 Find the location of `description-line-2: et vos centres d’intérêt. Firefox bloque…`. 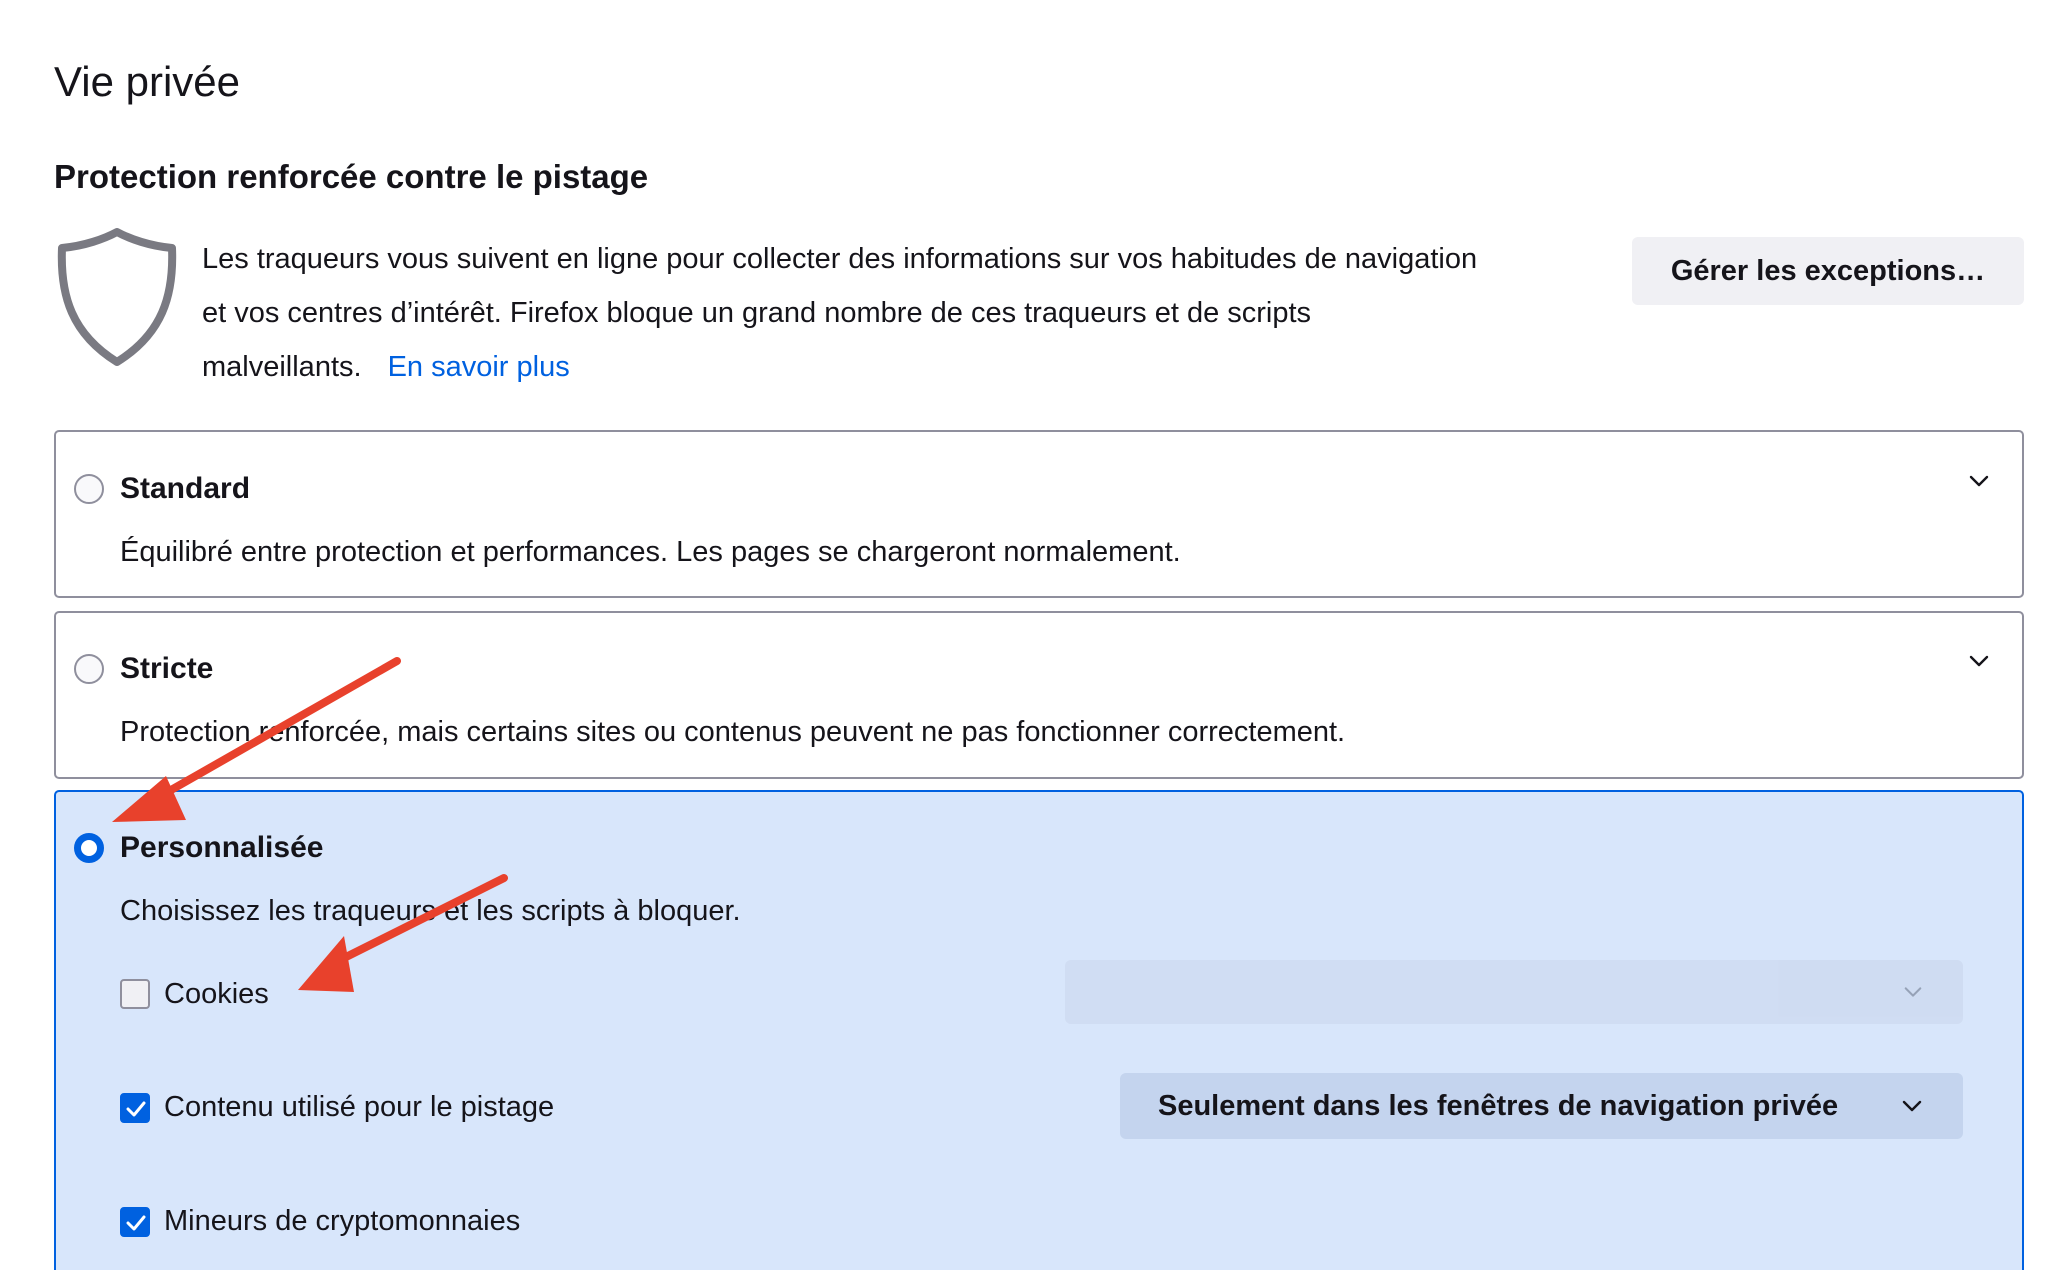

description-line-2: et vos centres d’intérêt. Firefox bloque… is located at coordinates (757, 313).